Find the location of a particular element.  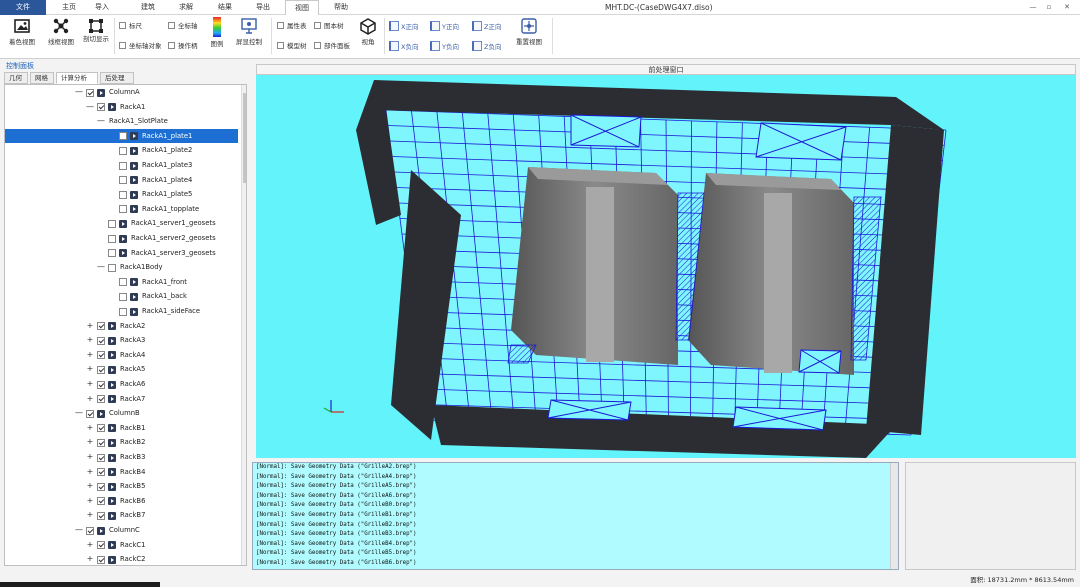

tree-node: RackA1_plate3 is located at coordinates (121, 165).